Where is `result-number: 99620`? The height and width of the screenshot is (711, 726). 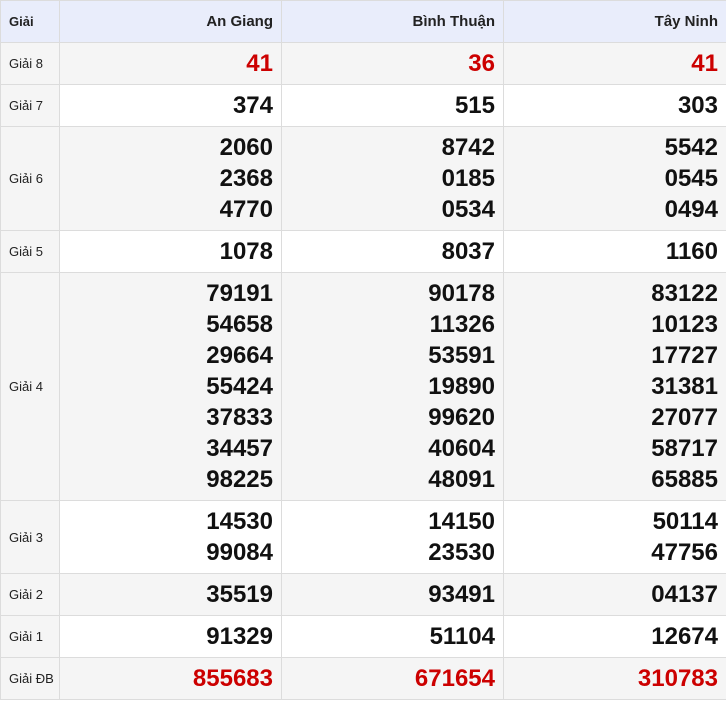
result-number: 99620 is located at coordinates (461, 417).